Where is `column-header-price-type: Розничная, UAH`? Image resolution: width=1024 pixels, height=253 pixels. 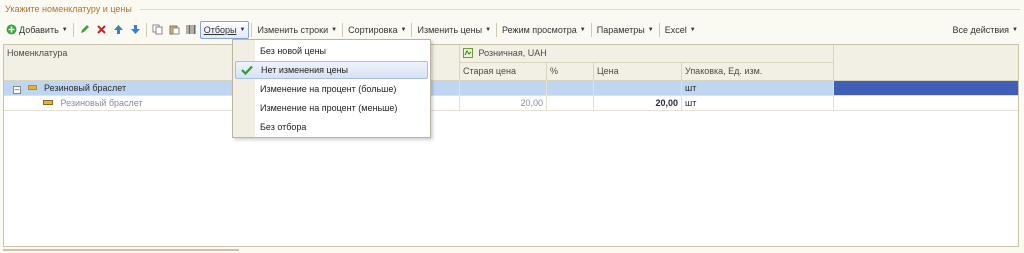
column-header-price-type: Розничная, UAH is located at coordinates (647, 54).